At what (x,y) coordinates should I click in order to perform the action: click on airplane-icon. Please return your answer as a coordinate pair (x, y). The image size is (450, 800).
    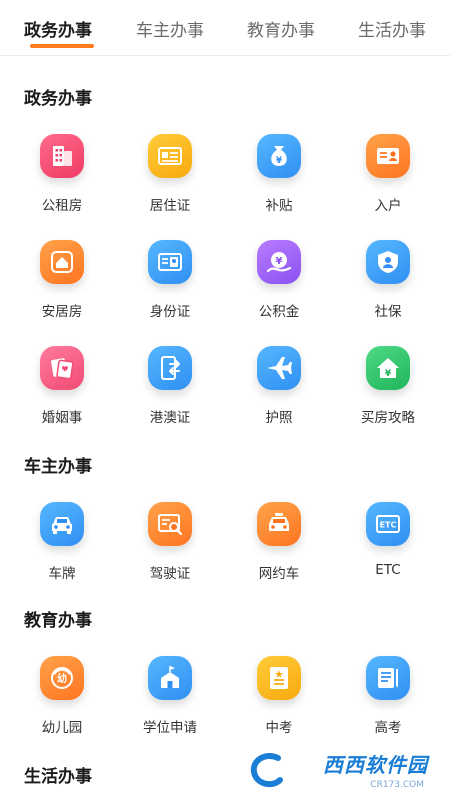
    Looking at the image, I should click on (279, 368).